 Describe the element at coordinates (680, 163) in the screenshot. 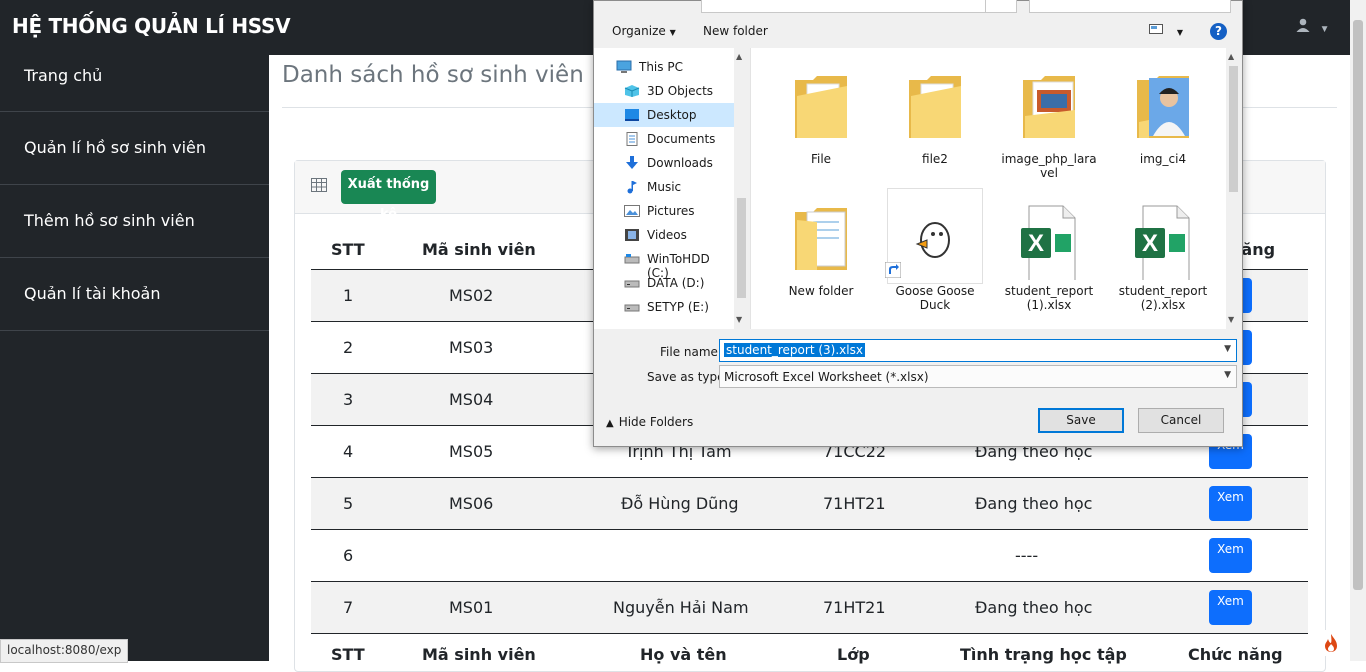

I see `nav-label: Downloads` at that location.